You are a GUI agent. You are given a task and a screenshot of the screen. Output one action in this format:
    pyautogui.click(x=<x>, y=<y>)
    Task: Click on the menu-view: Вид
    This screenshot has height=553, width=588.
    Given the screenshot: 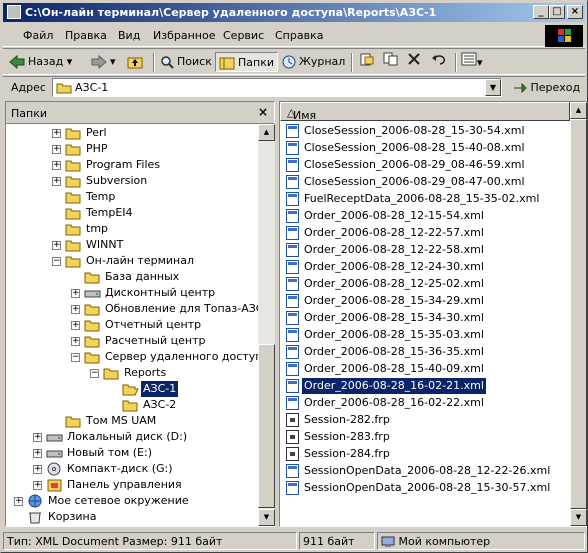 What is the action you would take?
    pyautogui.click(x=129, y=35)
    